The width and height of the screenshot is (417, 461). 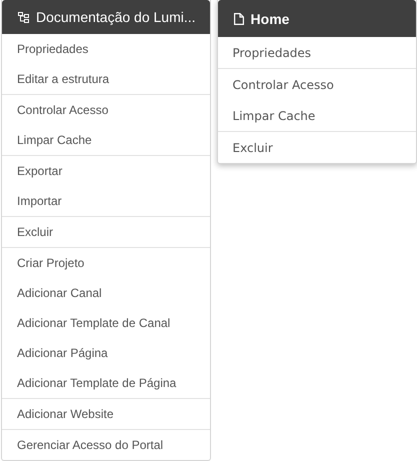 What do you see at coordinates (106, 293) in the screenshot?
I see `menu-item: Adicionar Canal` at bounding box center [106, 293].